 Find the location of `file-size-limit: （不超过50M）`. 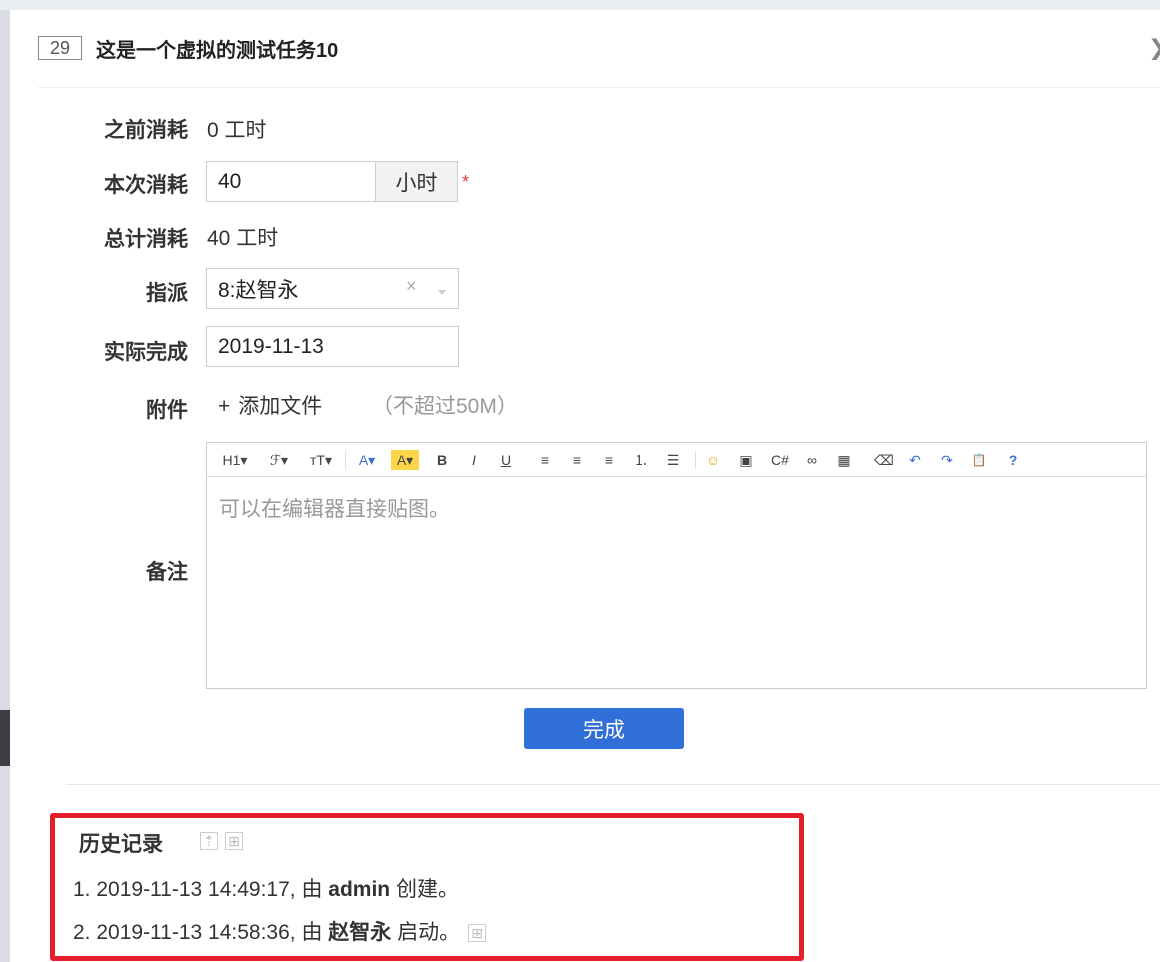

file-size-limit: （不超过50M） is located at coordinates (445, 406).